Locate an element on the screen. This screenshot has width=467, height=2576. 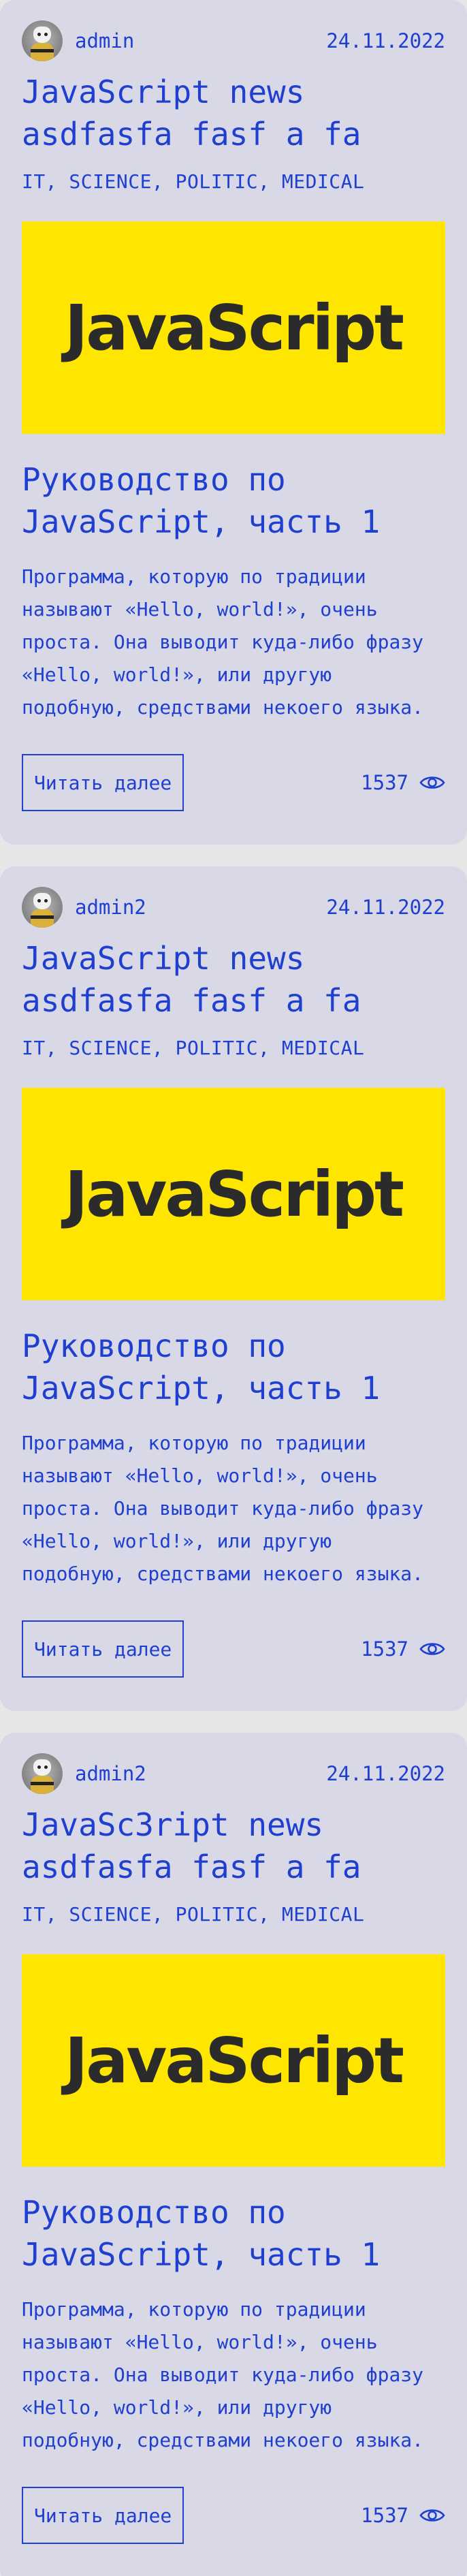
post-author: admin is located at coordinates (78, 40).